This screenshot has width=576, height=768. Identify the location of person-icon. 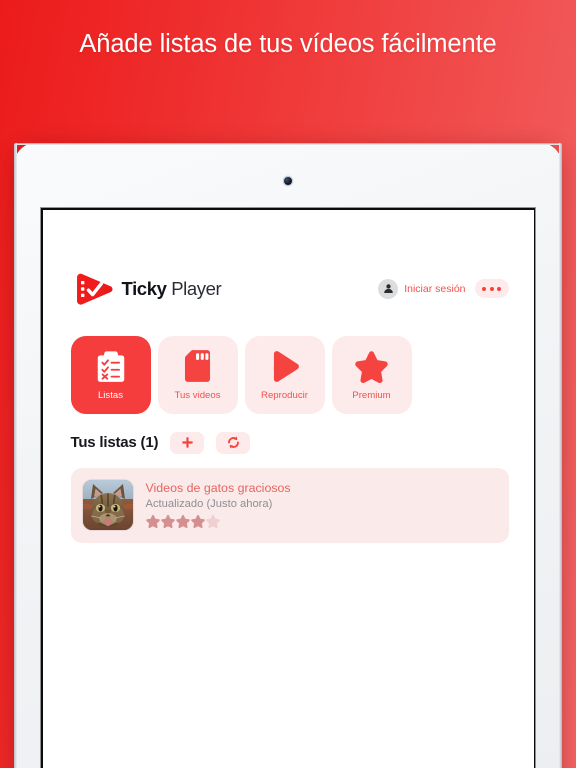
(388, 288).